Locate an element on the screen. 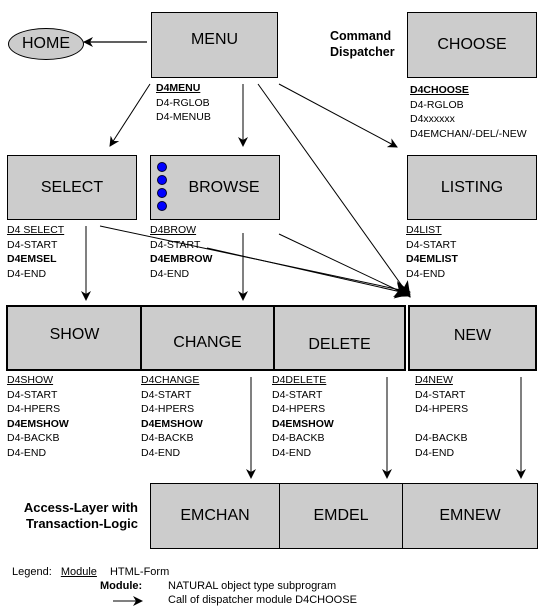  node-home-label: HOME is located at coordinates (46, 43).